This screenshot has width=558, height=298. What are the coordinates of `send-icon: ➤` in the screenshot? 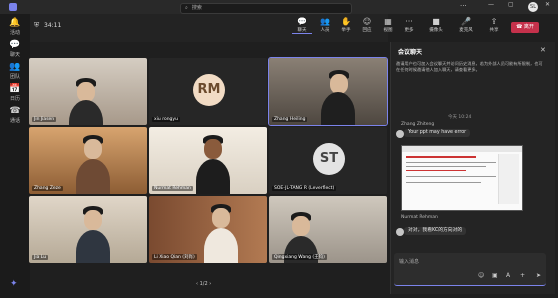 It's located at (538, 275).